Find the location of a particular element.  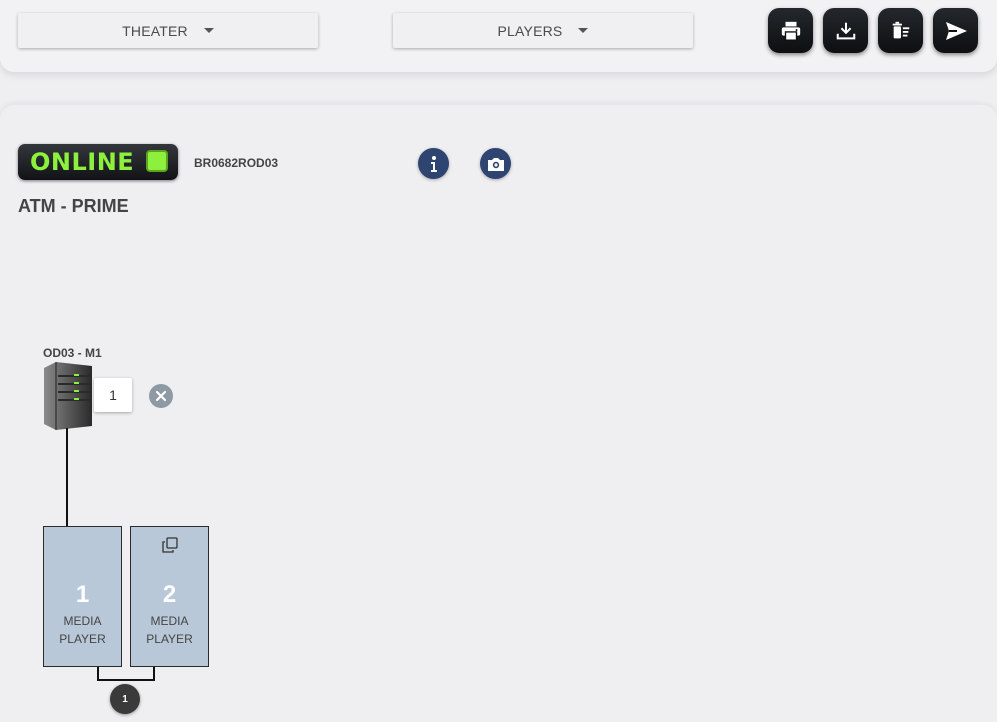

close-icon is located at coordinates (161, 396).